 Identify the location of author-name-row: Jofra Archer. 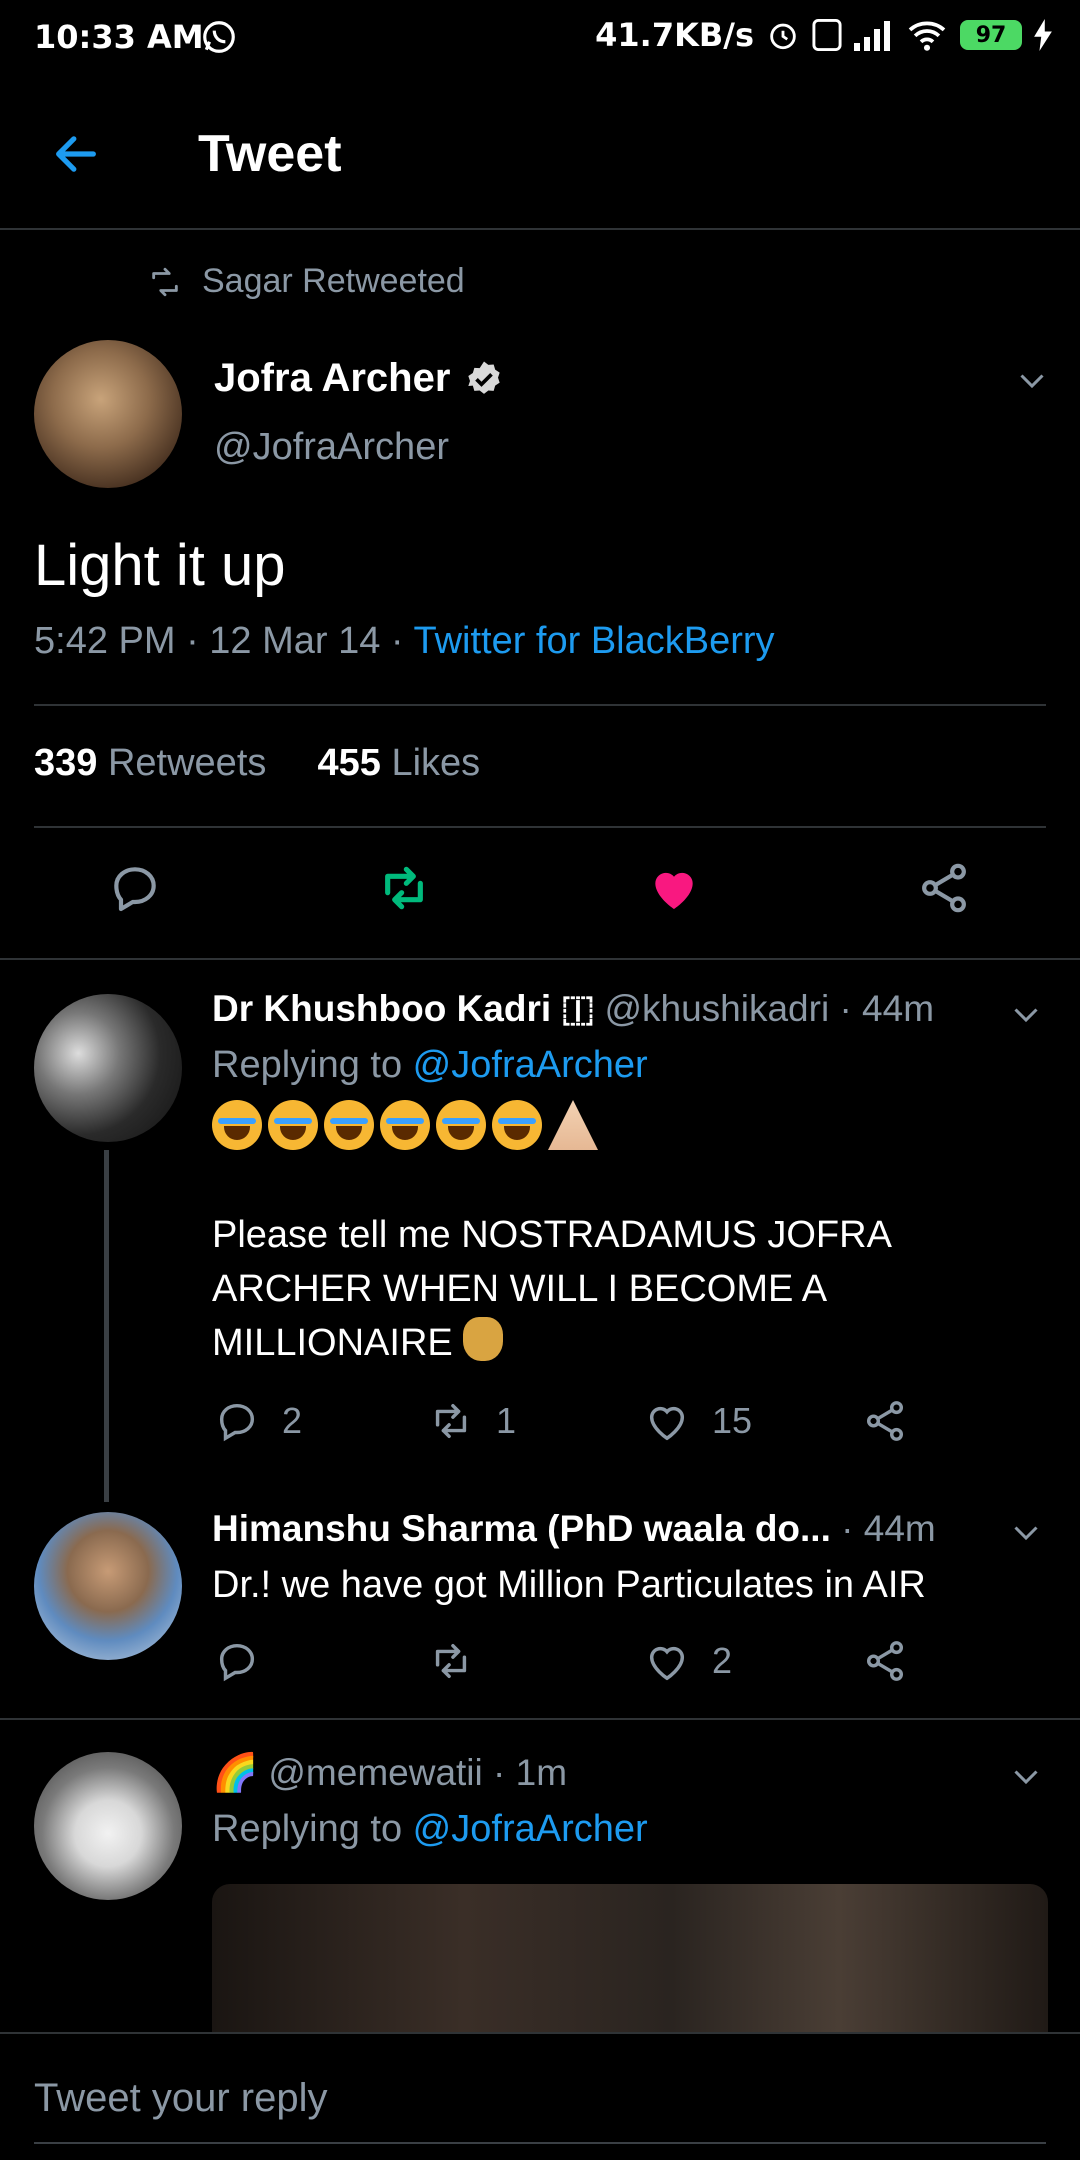
(359, 378).